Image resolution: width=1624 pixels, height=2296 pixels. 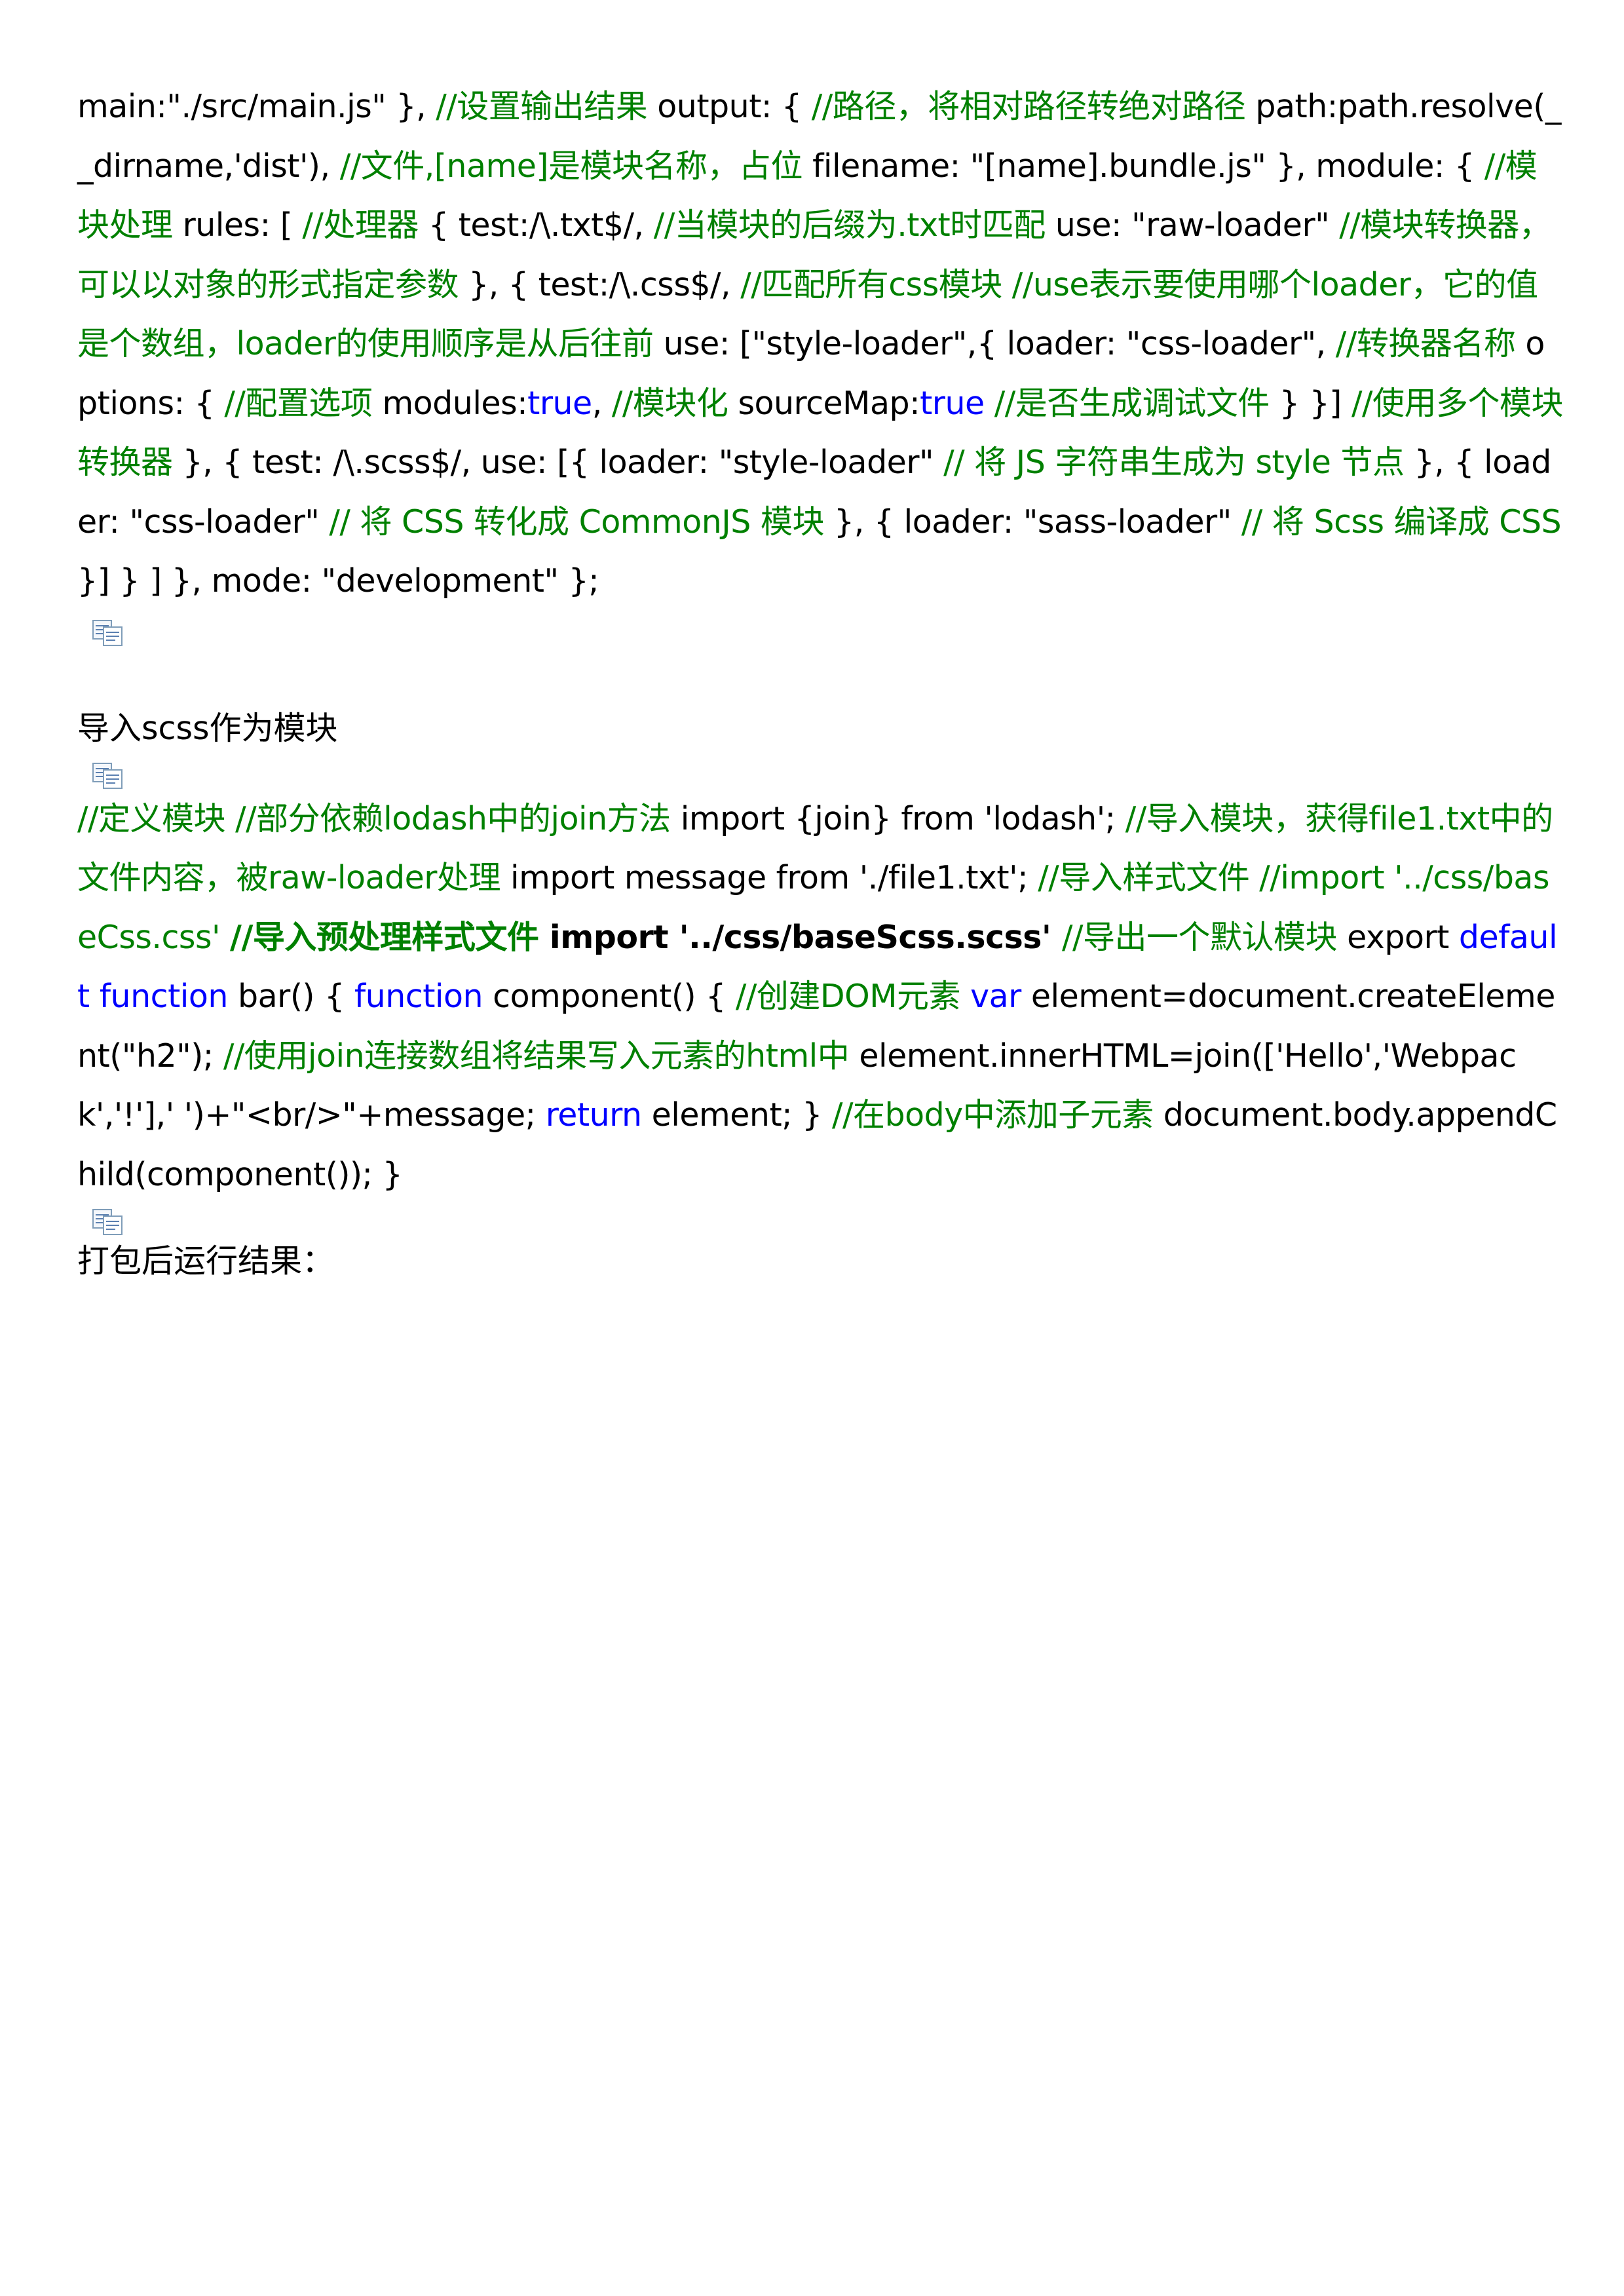 I want to click on code-token-plain: export, so click(x=1398, y=937).